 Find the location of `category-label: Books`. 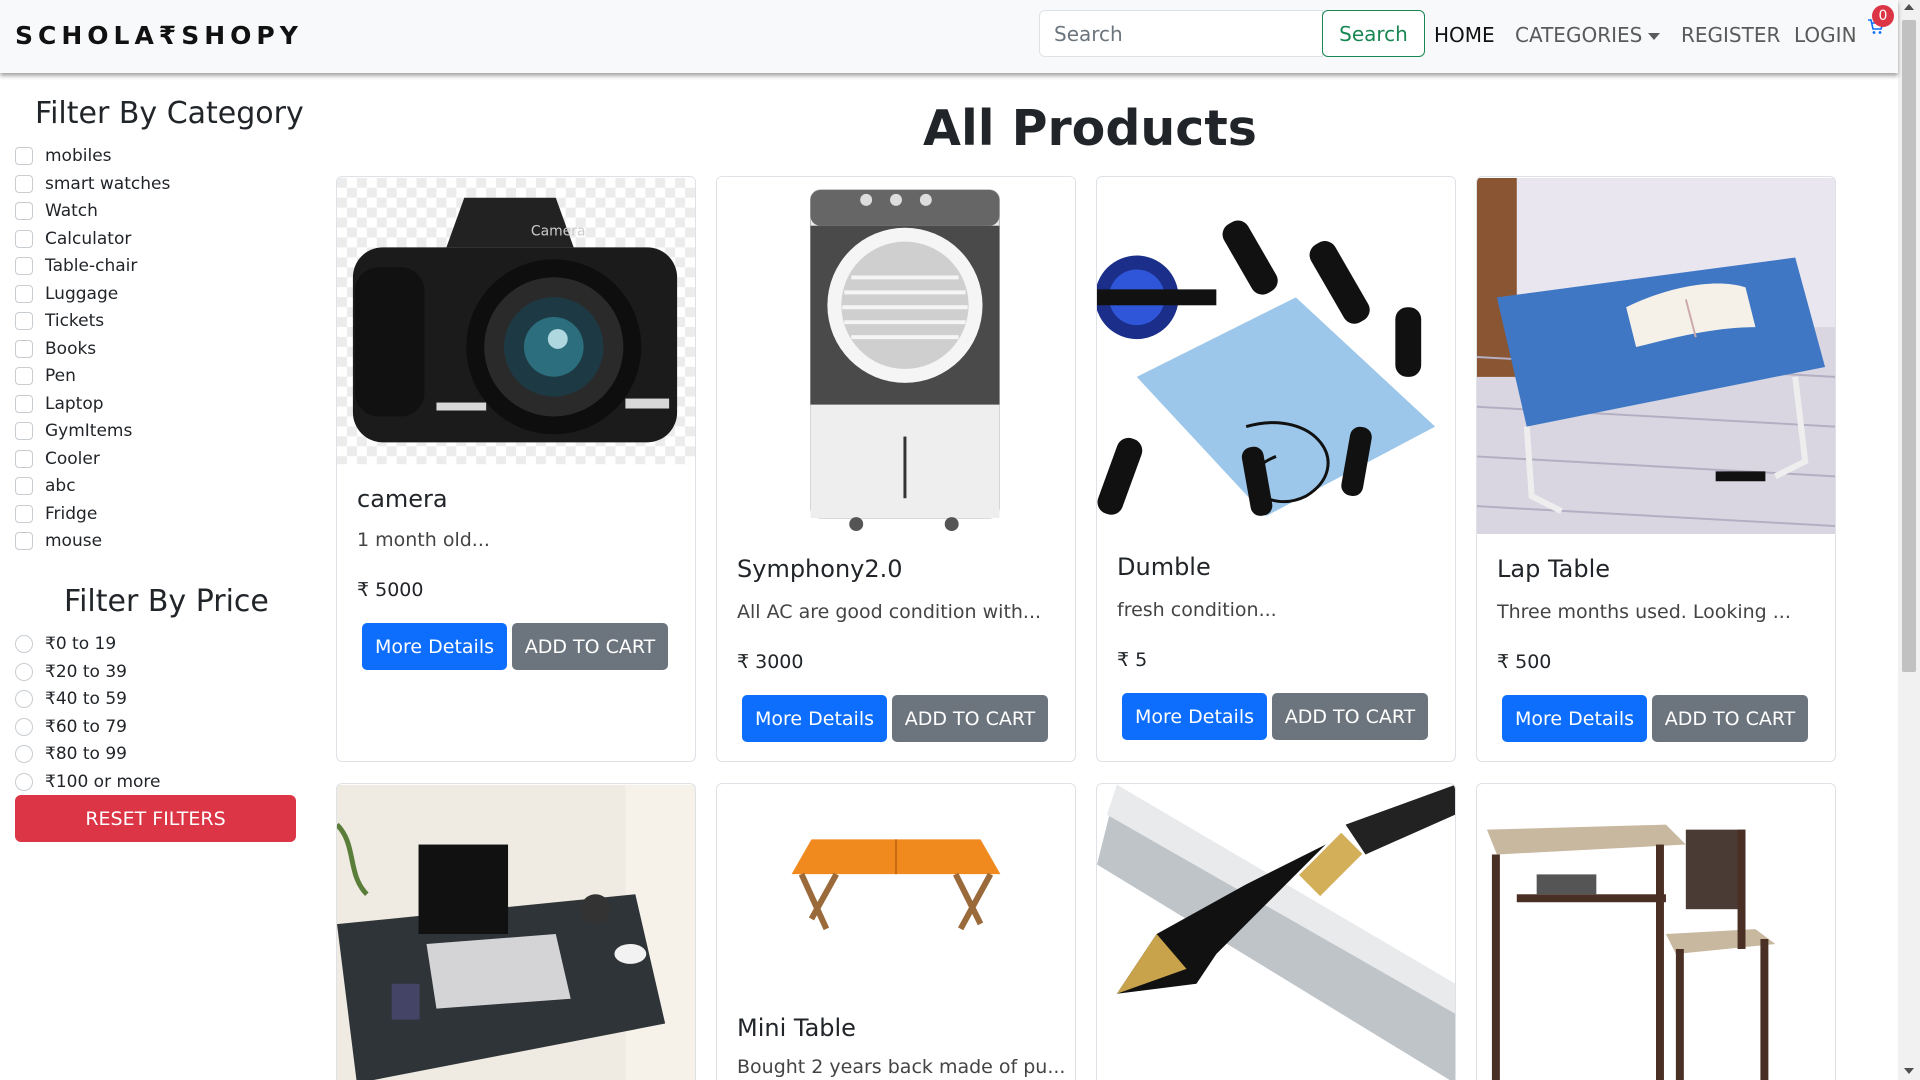

category-label: Books is located at coordinates (71, 348).